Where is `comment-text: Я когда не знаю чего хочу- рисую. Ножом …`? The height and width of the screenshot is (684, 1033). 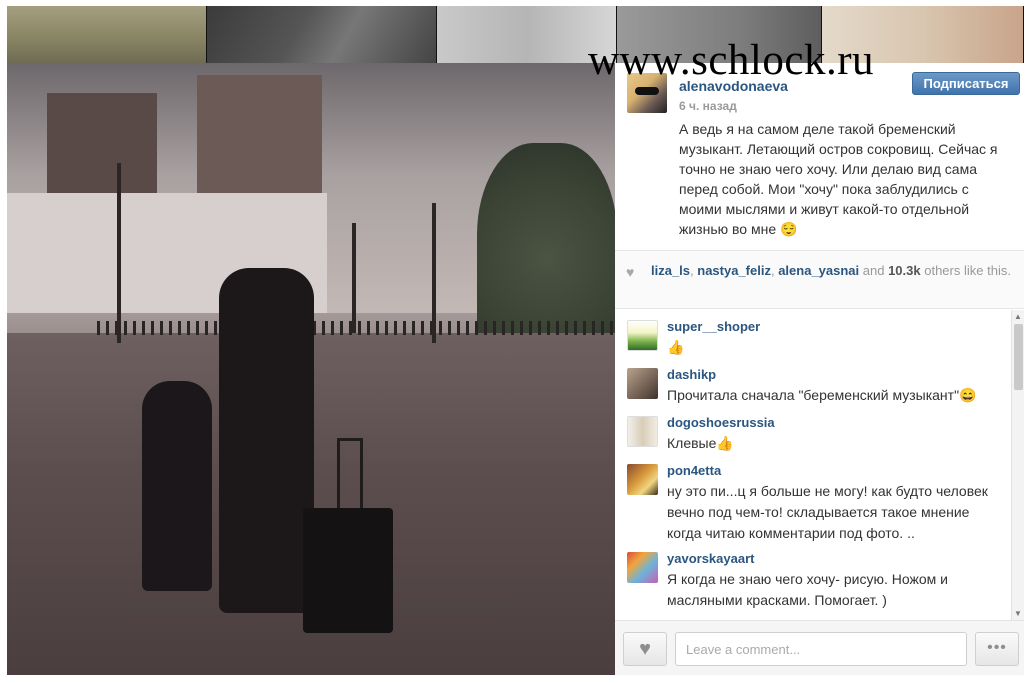
comment-text: Я когда не знаю чего хочу- рисую. Ножом … is located at coordinates (807, 589).